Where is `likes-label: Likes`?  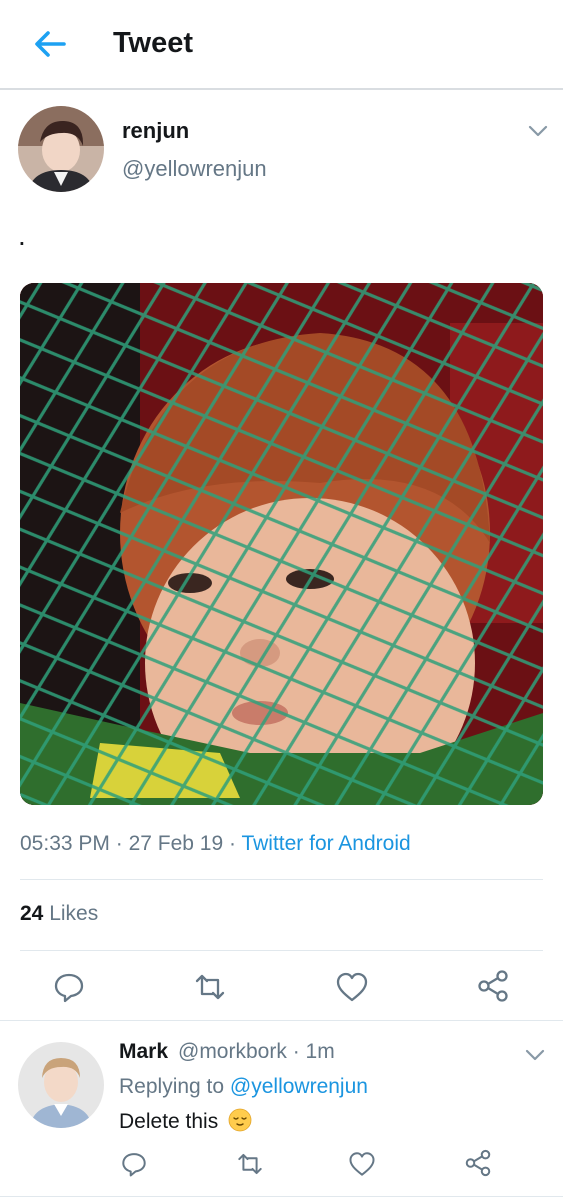
likes-label: Likes is located at coordinates (74, 913).